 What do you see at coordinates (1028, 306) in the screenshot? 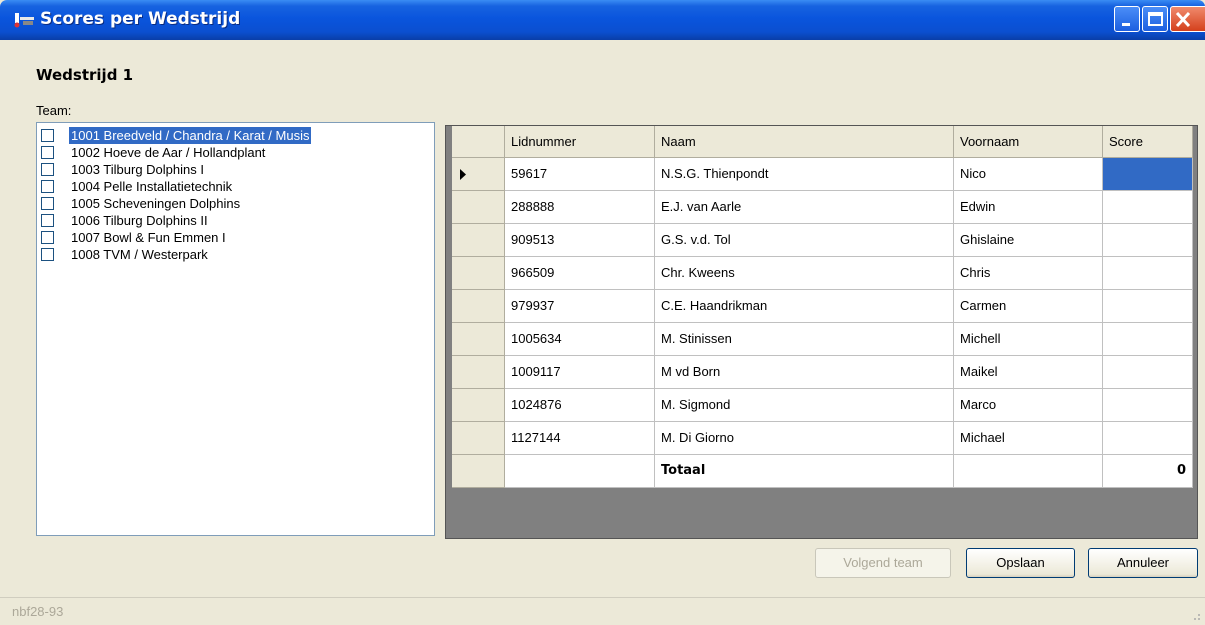
I see `cell-voornaam: Carmen` at bounding box center [1028, 306].